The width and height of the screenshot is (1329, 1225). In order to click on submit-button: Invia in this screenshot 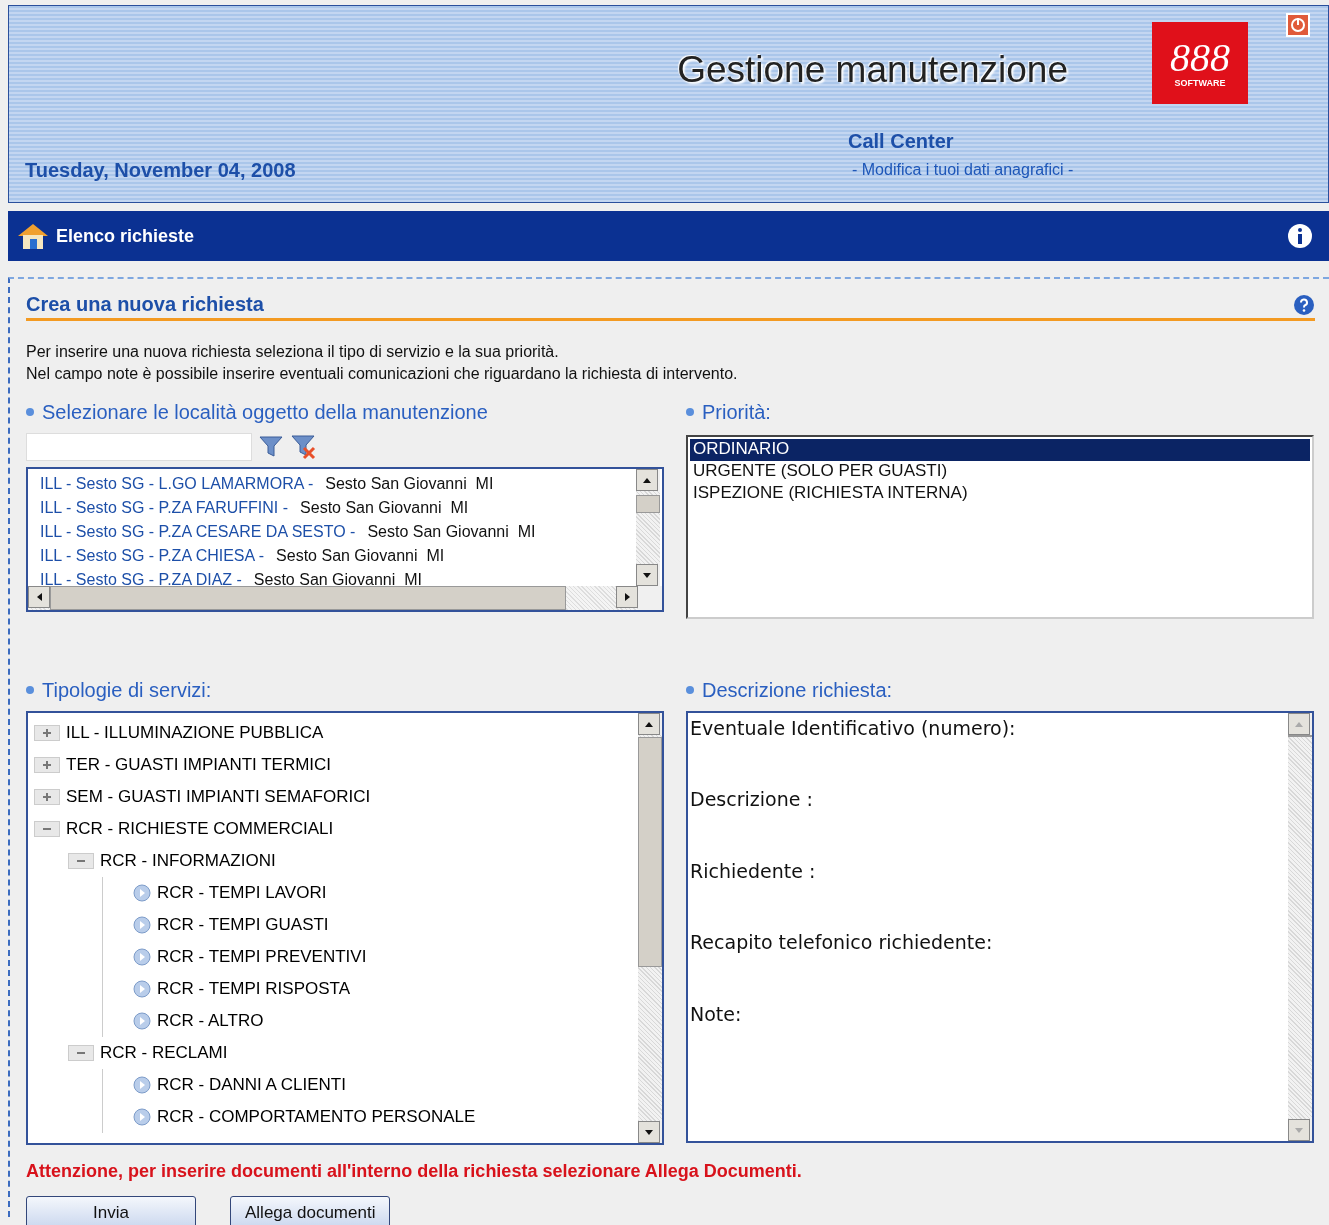, I will do `click(111, 1210)`.